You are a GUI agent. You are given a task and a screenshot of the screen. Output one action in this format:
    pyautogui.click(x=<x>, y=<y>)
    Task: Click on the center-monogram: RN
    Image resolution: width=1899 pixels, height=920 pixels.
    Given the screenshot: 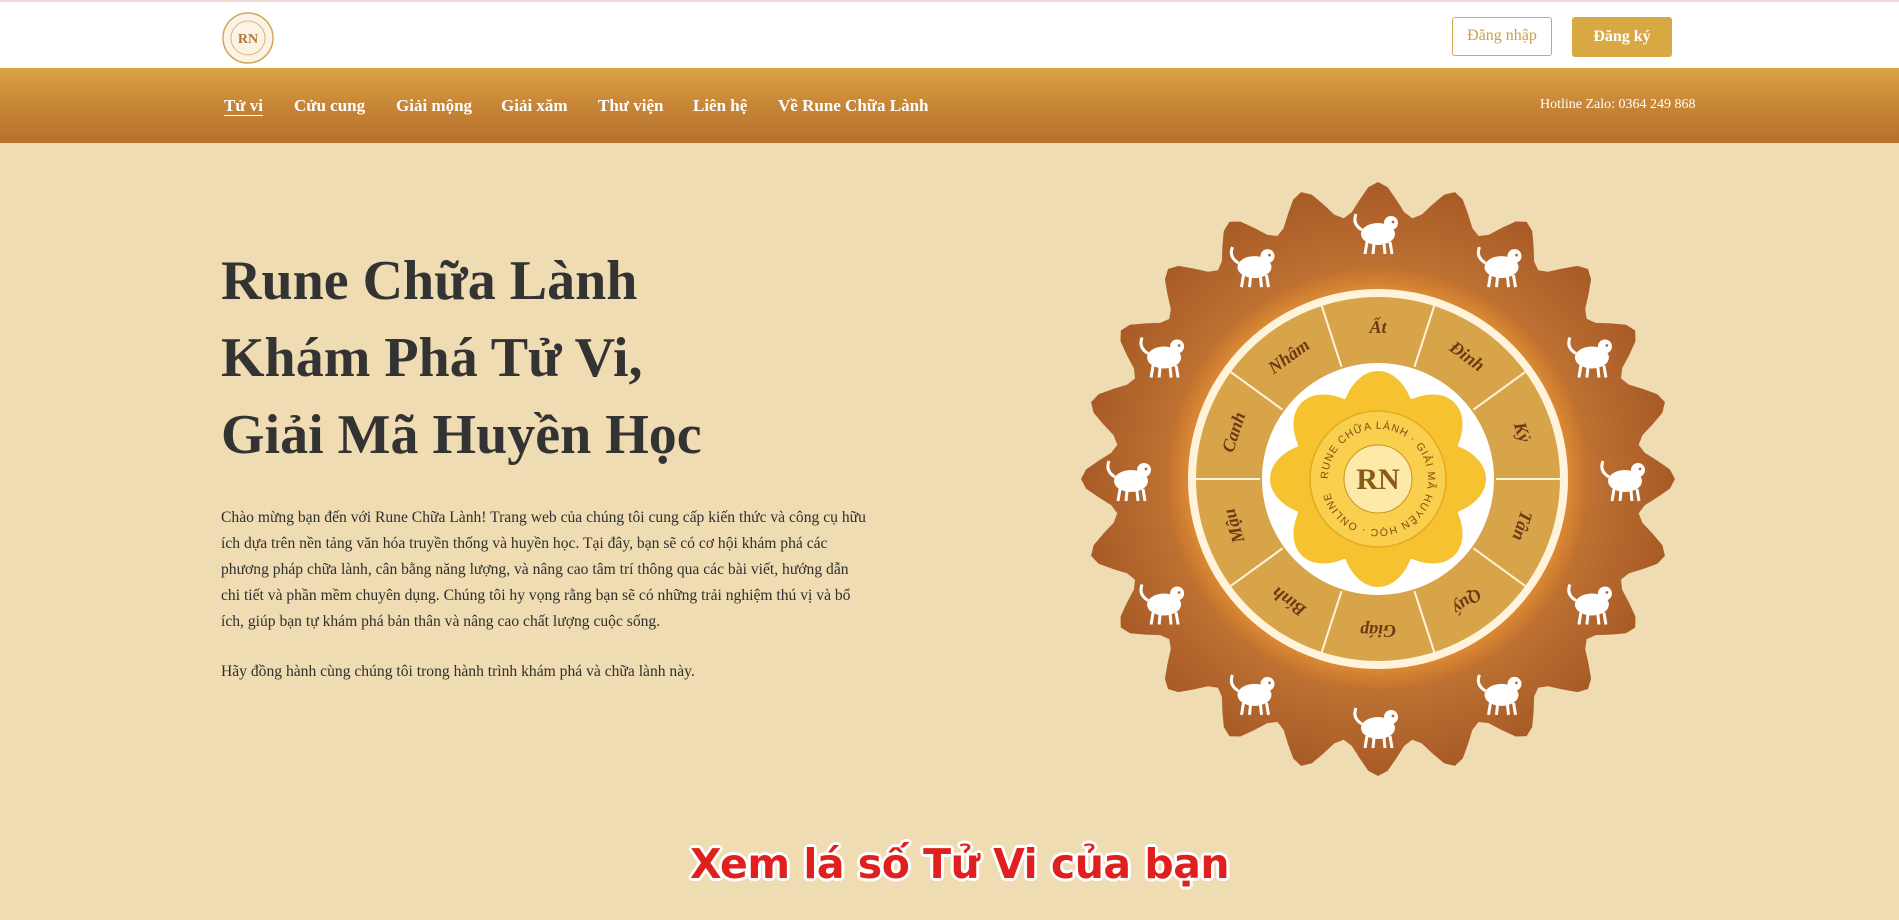 What is the action you would take?
    pyautogui.click(x=1378, y=479)
    